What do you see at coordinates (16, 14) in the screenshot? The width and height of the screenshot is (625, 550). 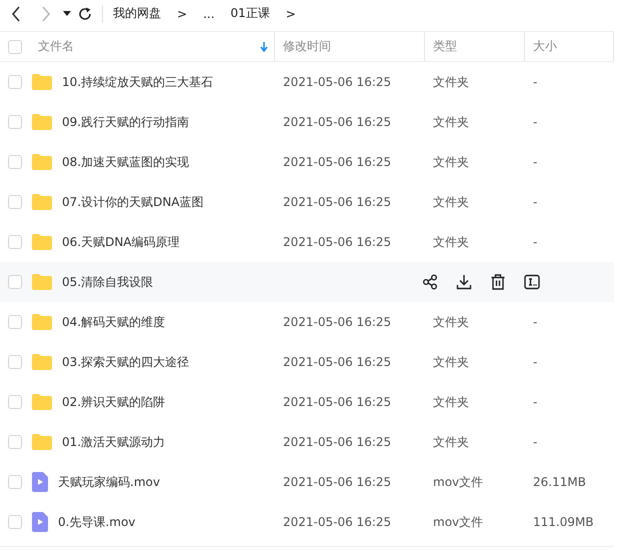 I see `back-icon` at bounding box center [16, 14].